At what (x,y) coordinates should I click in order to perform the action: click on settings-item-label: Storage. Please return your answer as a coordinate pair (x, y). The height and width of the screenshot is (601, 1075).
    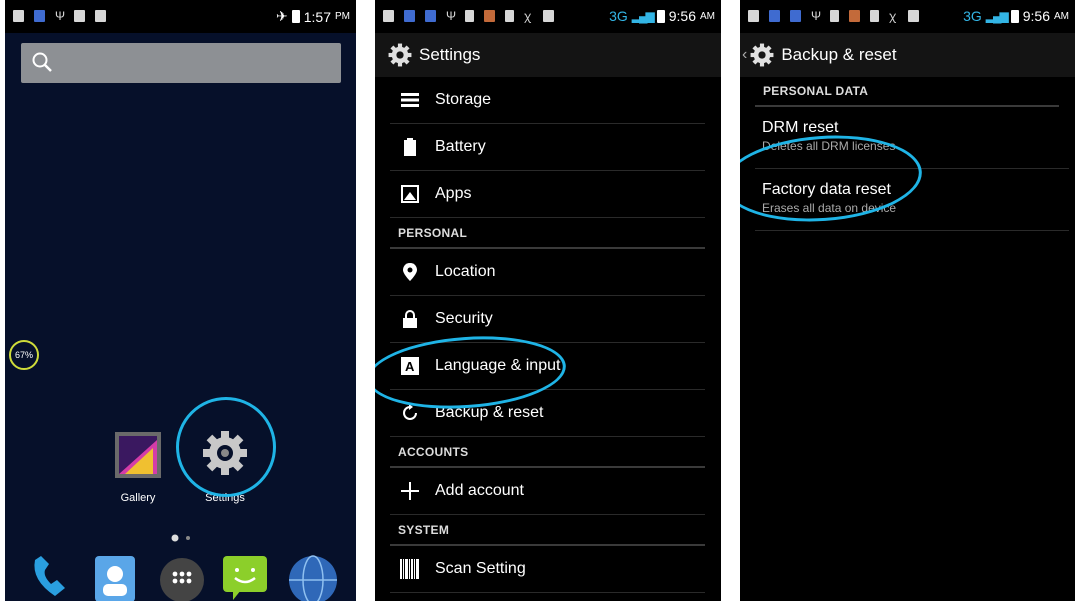
    Looking at the image, I should click on (463, 99).